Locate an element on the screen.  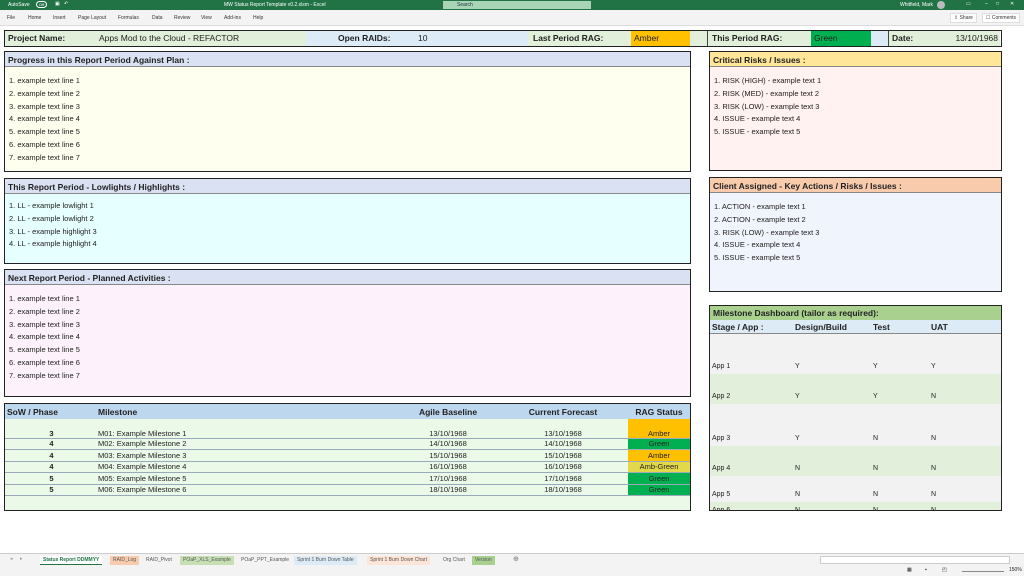
cell-forecast: 16/10/1968 is located at coordinates (563, 467).